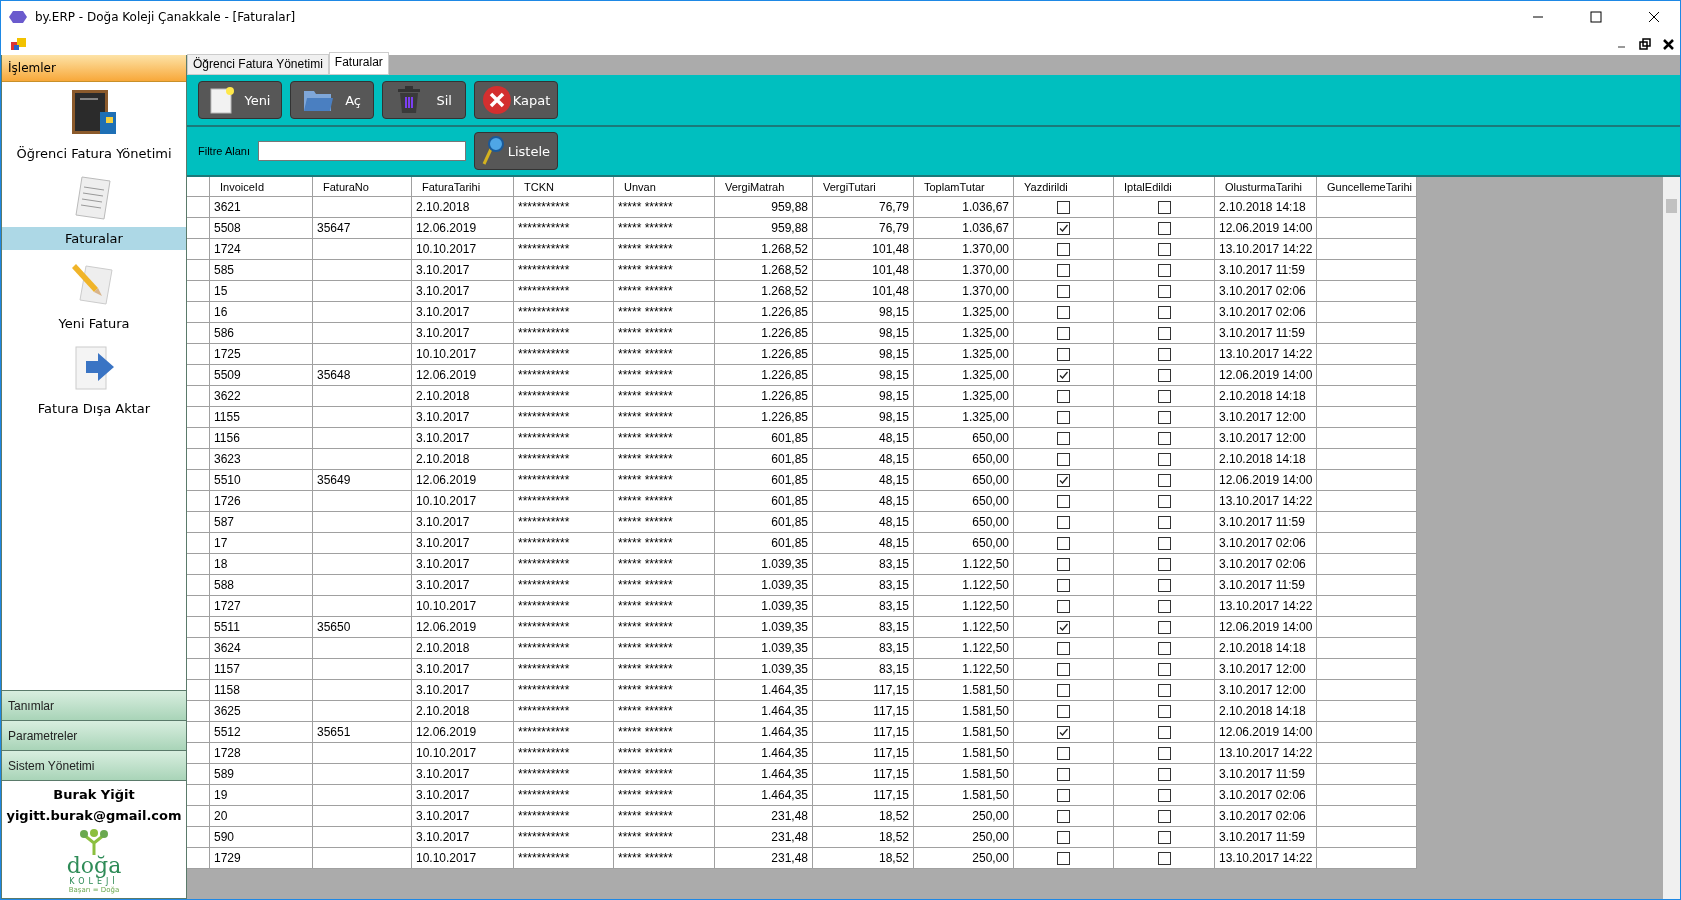  Describe the element at coordinates (463, 187) in the screenshot. I see `column-header: FaturaTarihi` at that location.